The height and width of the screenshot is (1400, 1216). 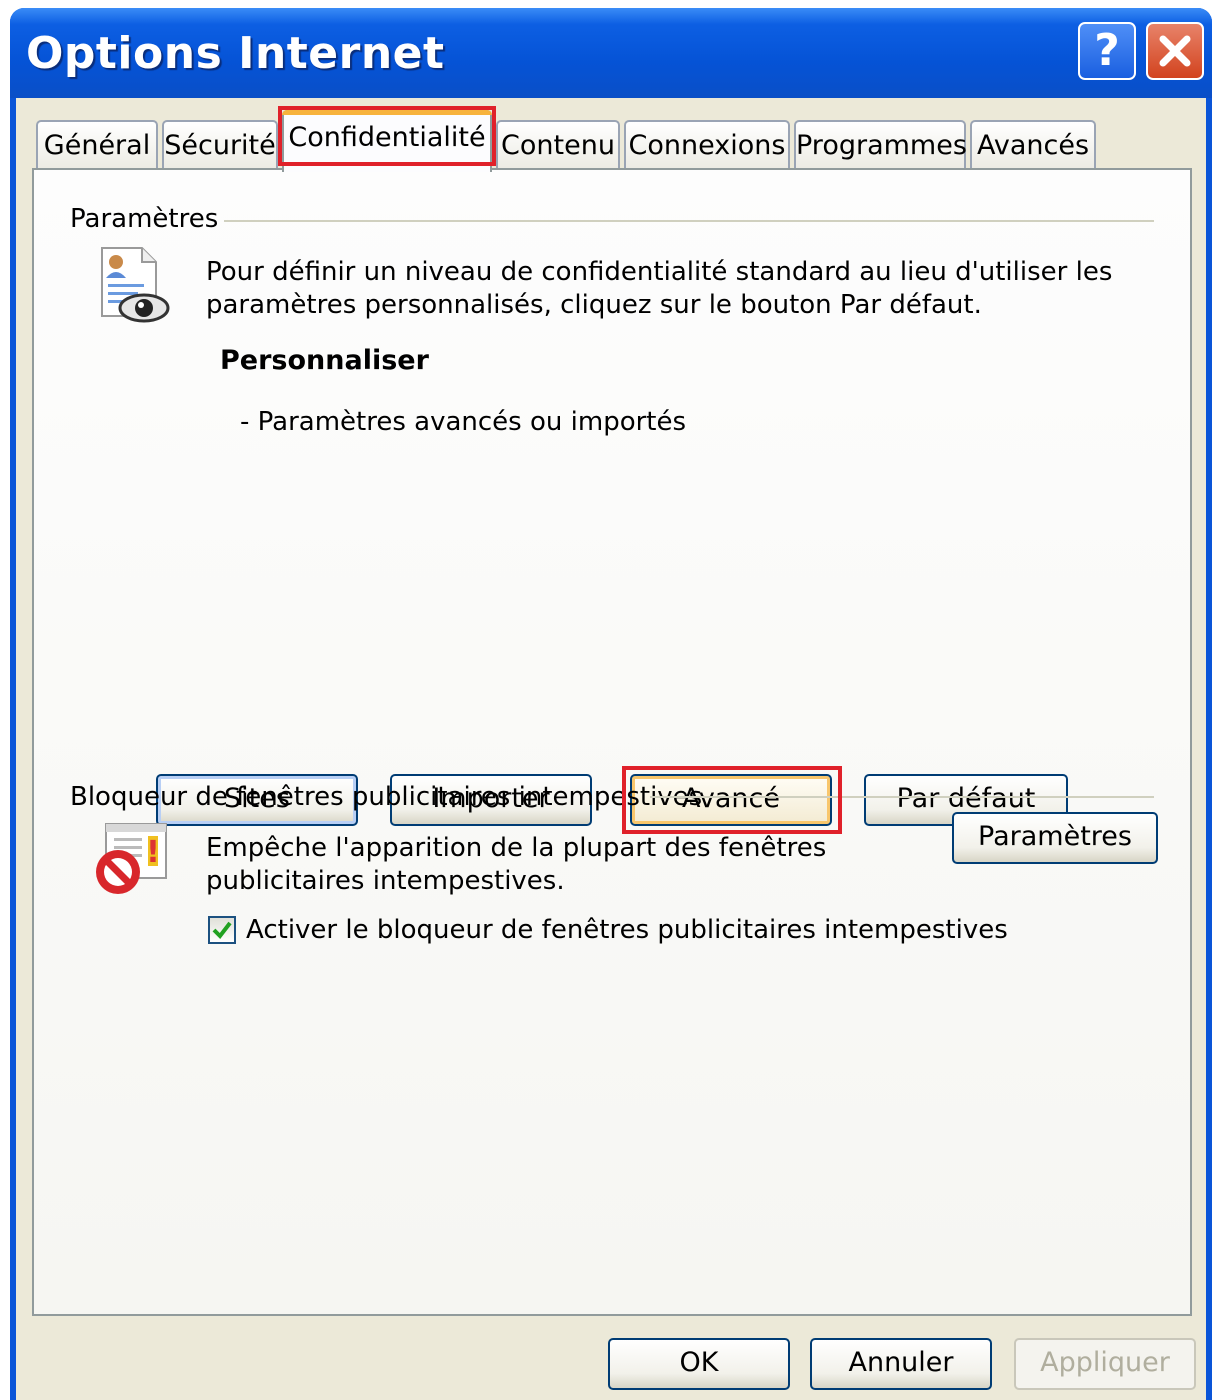 I want to click on popup-description-line2: publicitaires intempestives., so click(x=385, y=881).